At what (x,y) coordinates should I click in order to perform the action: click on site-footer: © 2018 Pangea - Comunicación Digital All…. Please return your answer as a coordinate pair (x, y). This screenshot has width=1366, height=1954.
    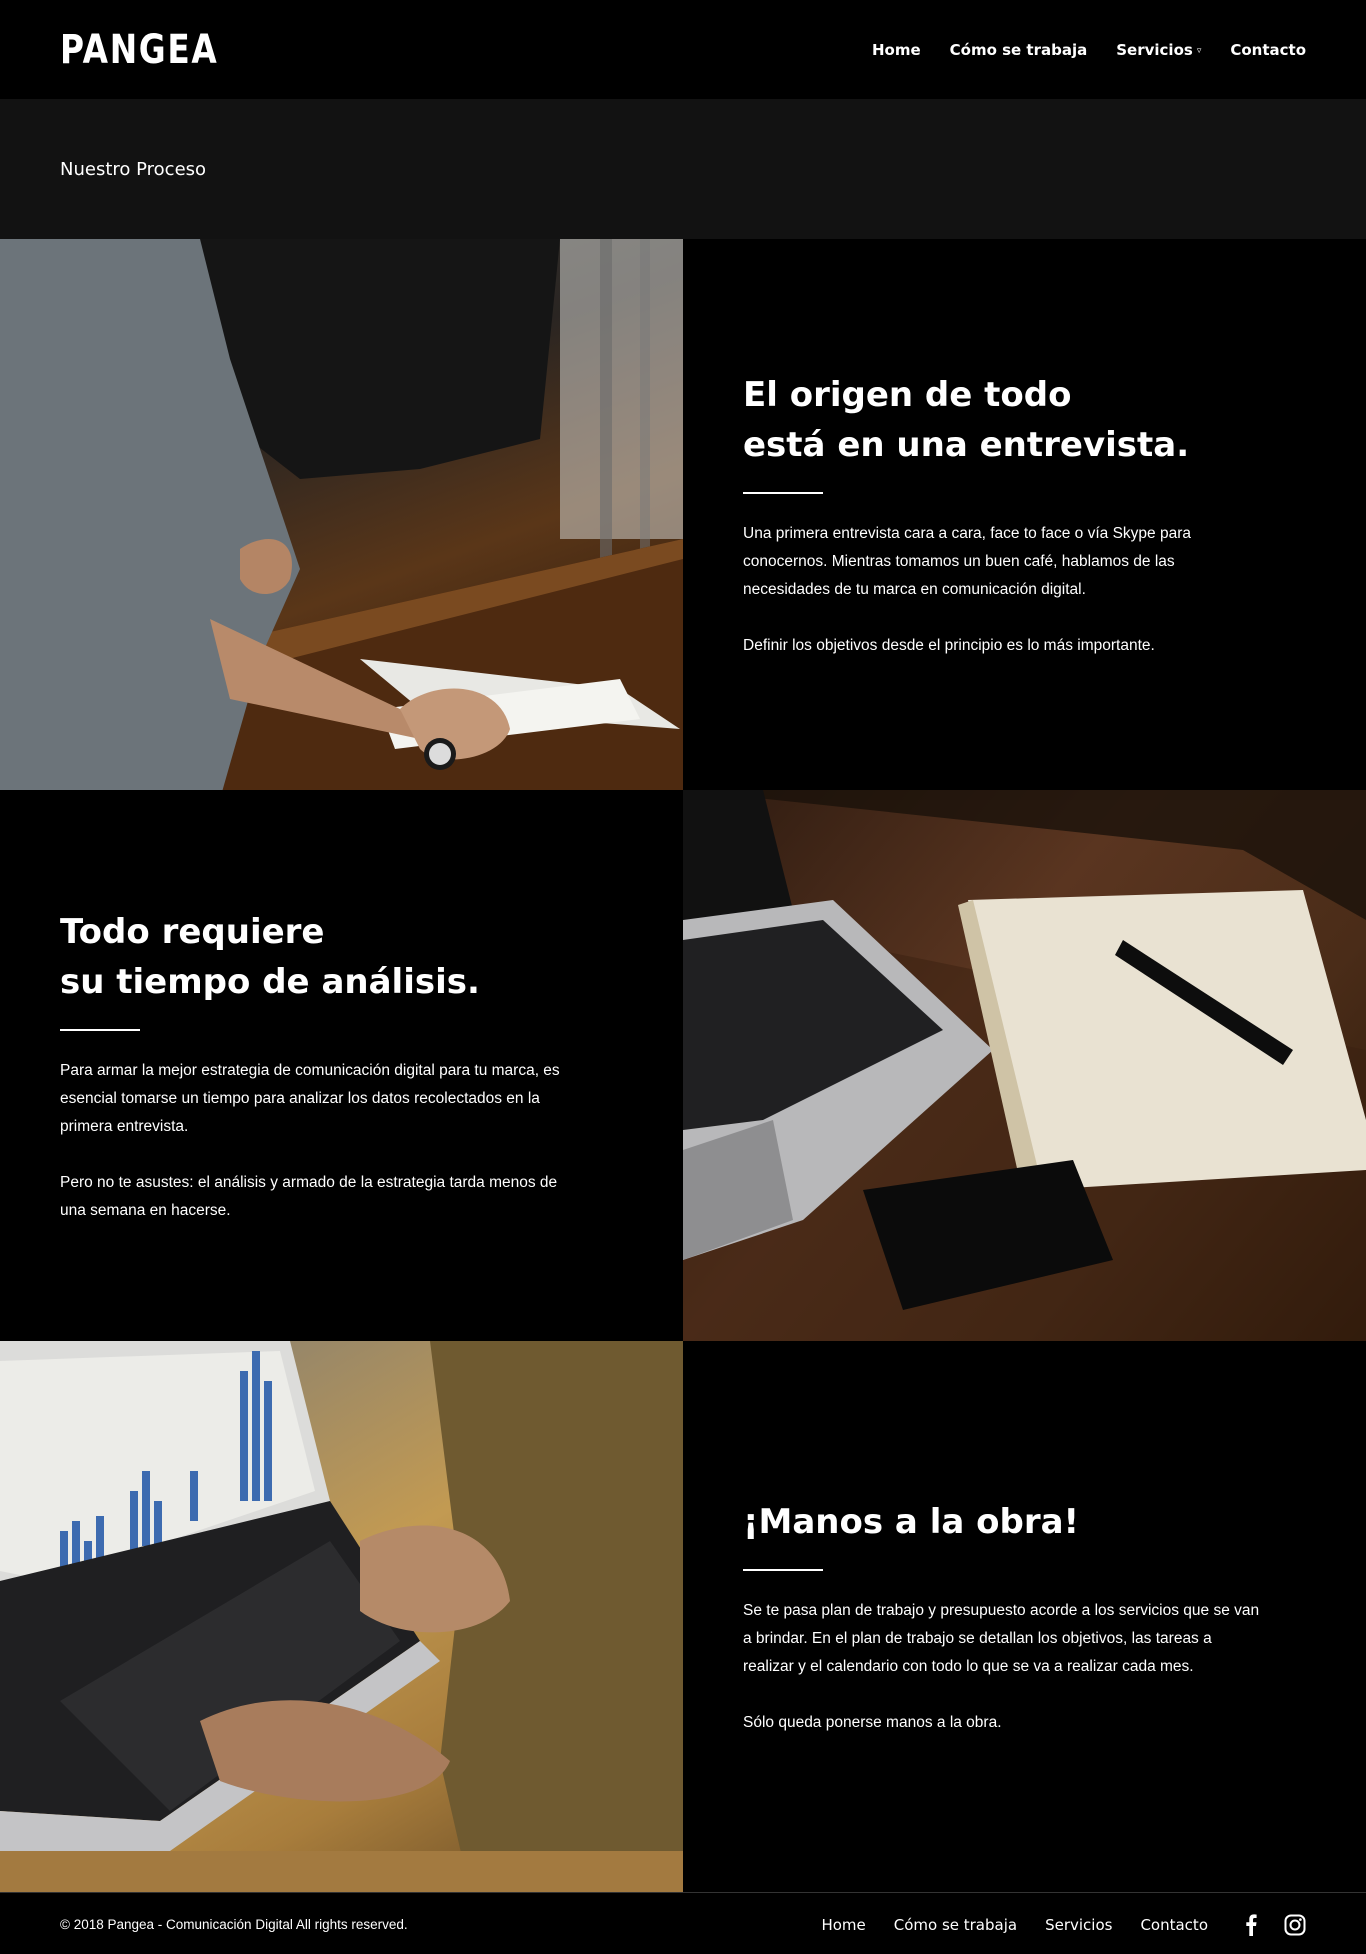
    Looking at the image, I should click on (683, 1923).